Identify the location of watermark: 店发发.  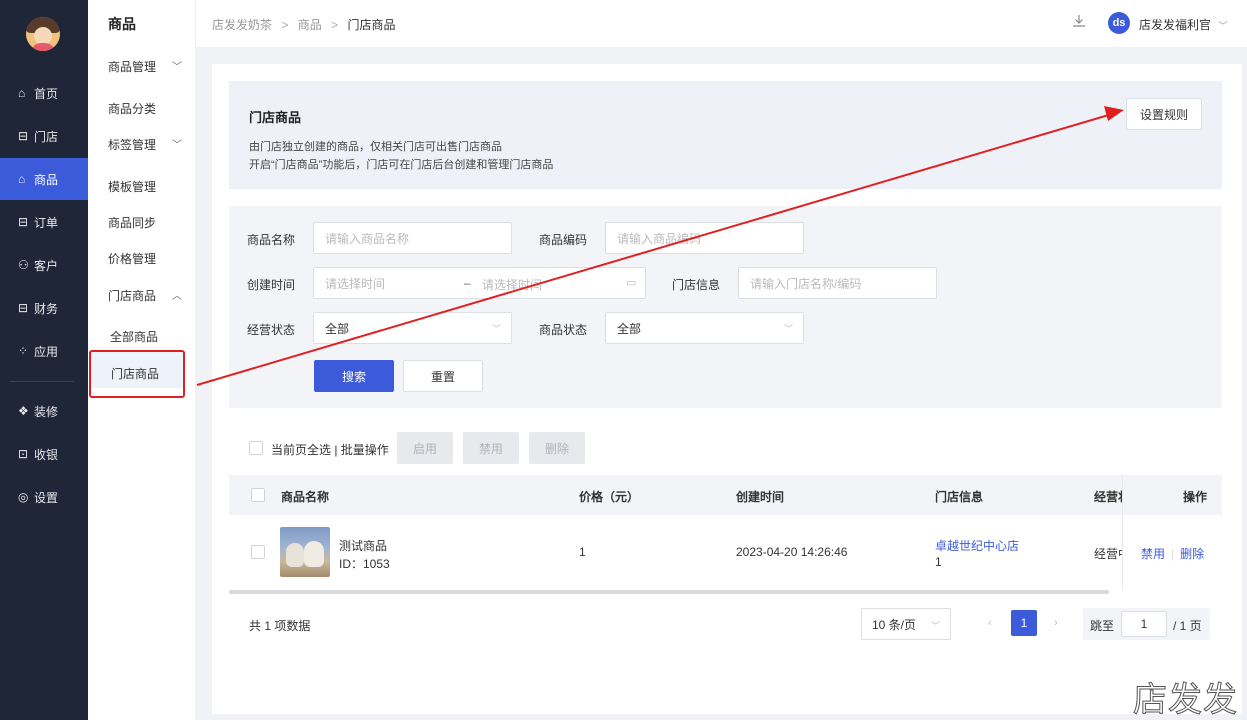
(1185, 700).